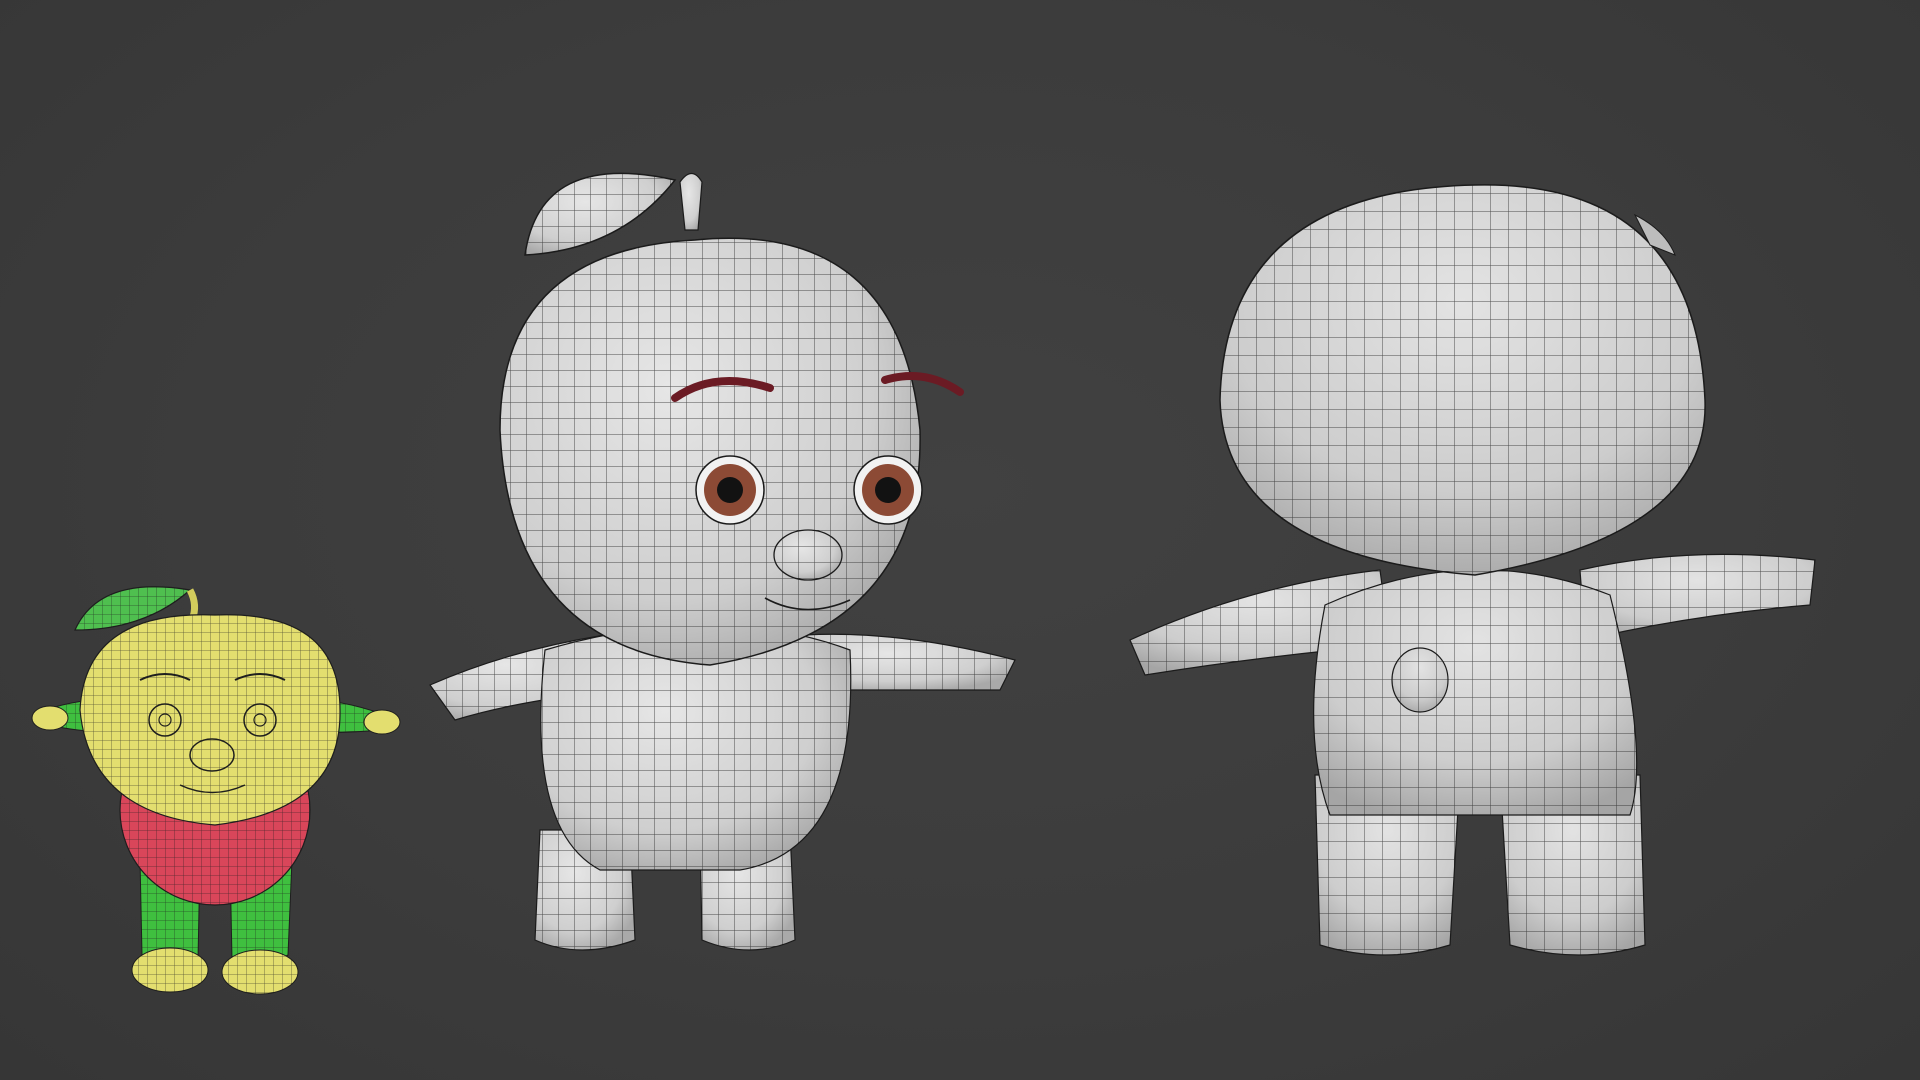 Image resolution: width=1920 pixels, height=1080 pixels. What do you see at coordinates (888, 490) in the screenshot?
I see `right-eye` at bounding box center [888, 490].